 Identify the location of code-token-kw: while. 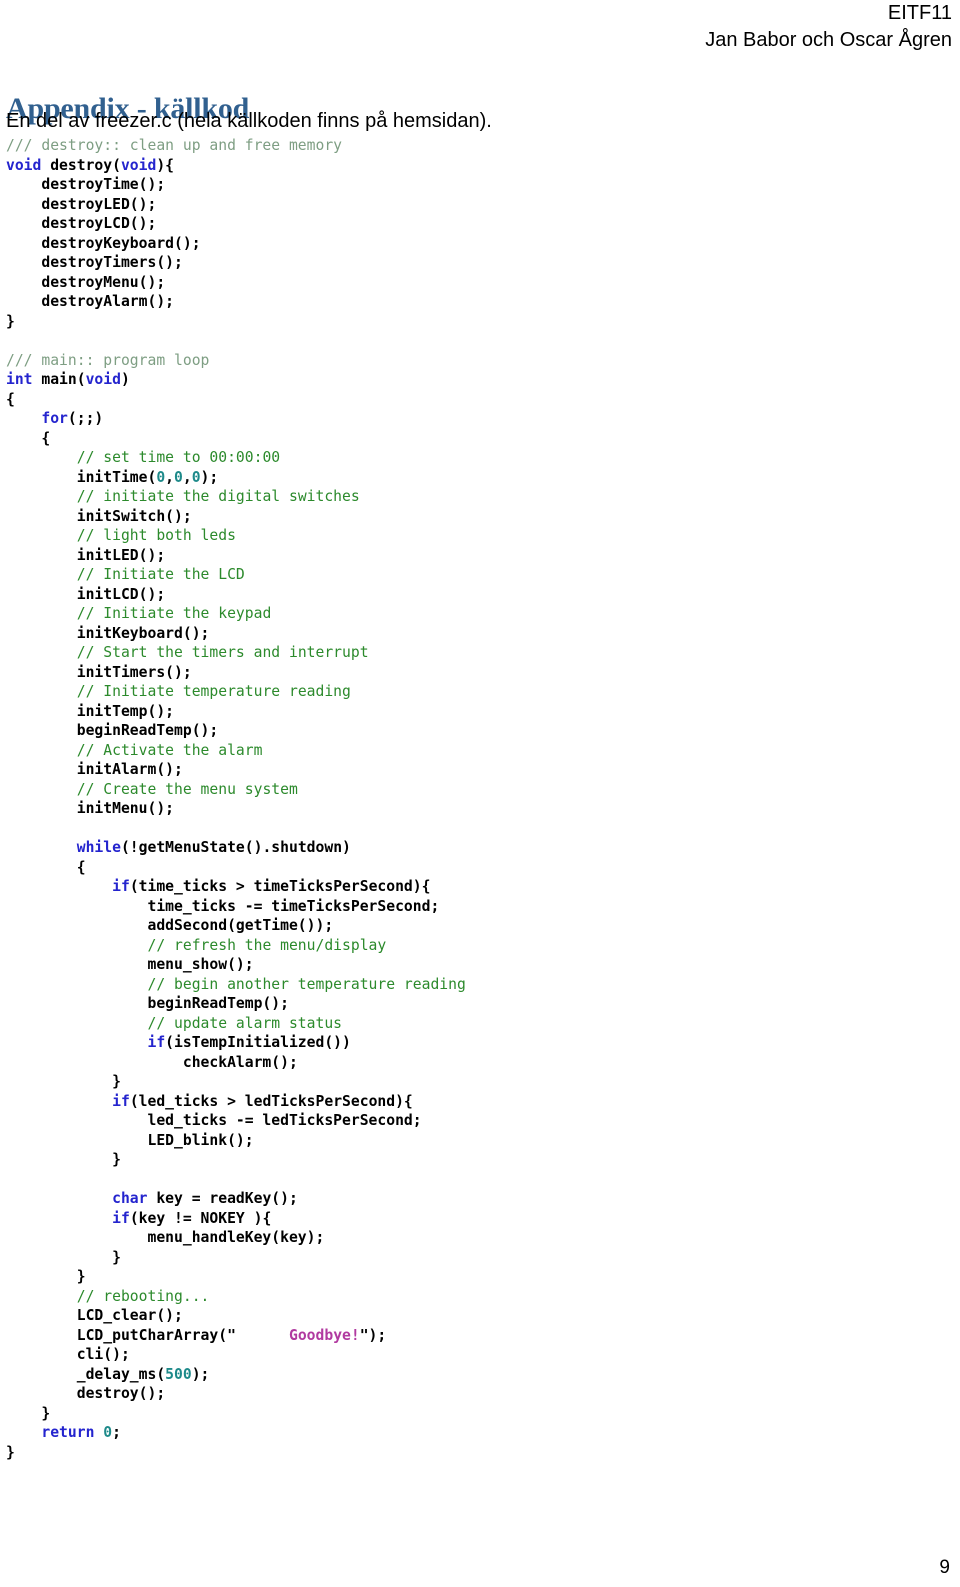
(98, 847).